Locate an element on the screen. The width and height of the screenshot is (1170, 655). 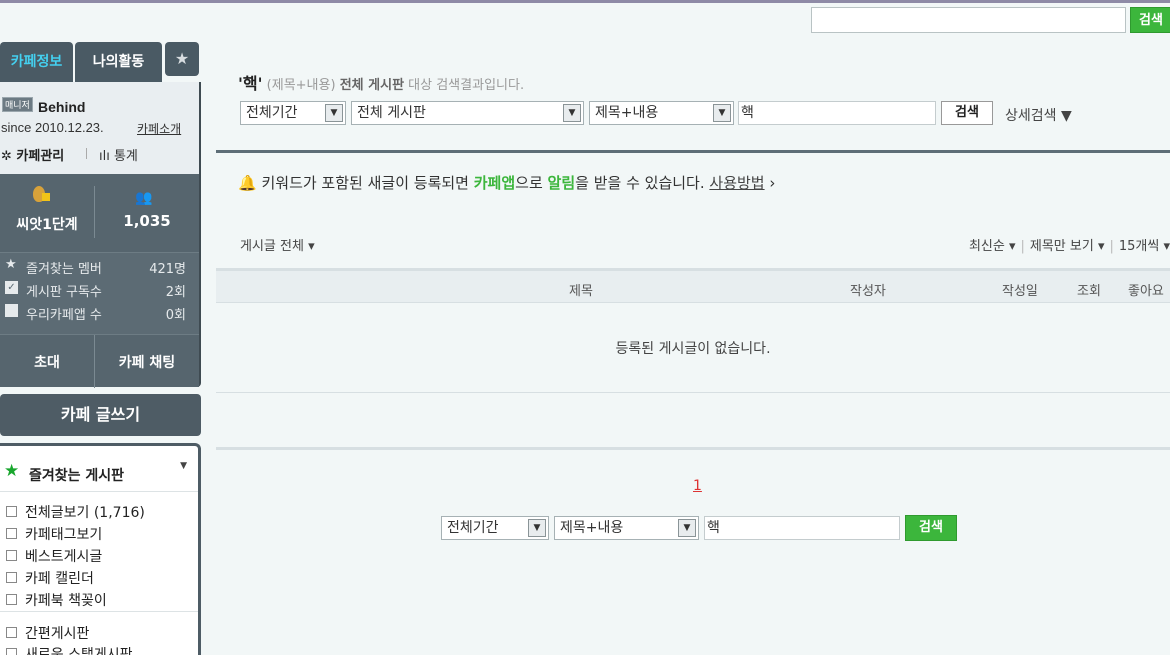
menu-item-label: 카페북 책꽂이 is located at coordinates (66, 601).